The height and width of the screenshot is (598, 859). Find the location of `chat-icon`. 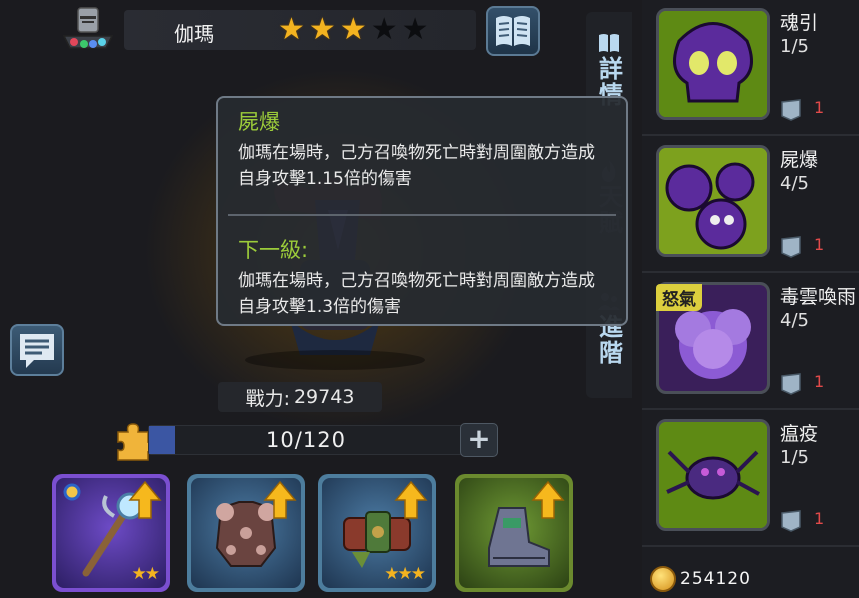

chat-icon is located at coordinates (37, 351).